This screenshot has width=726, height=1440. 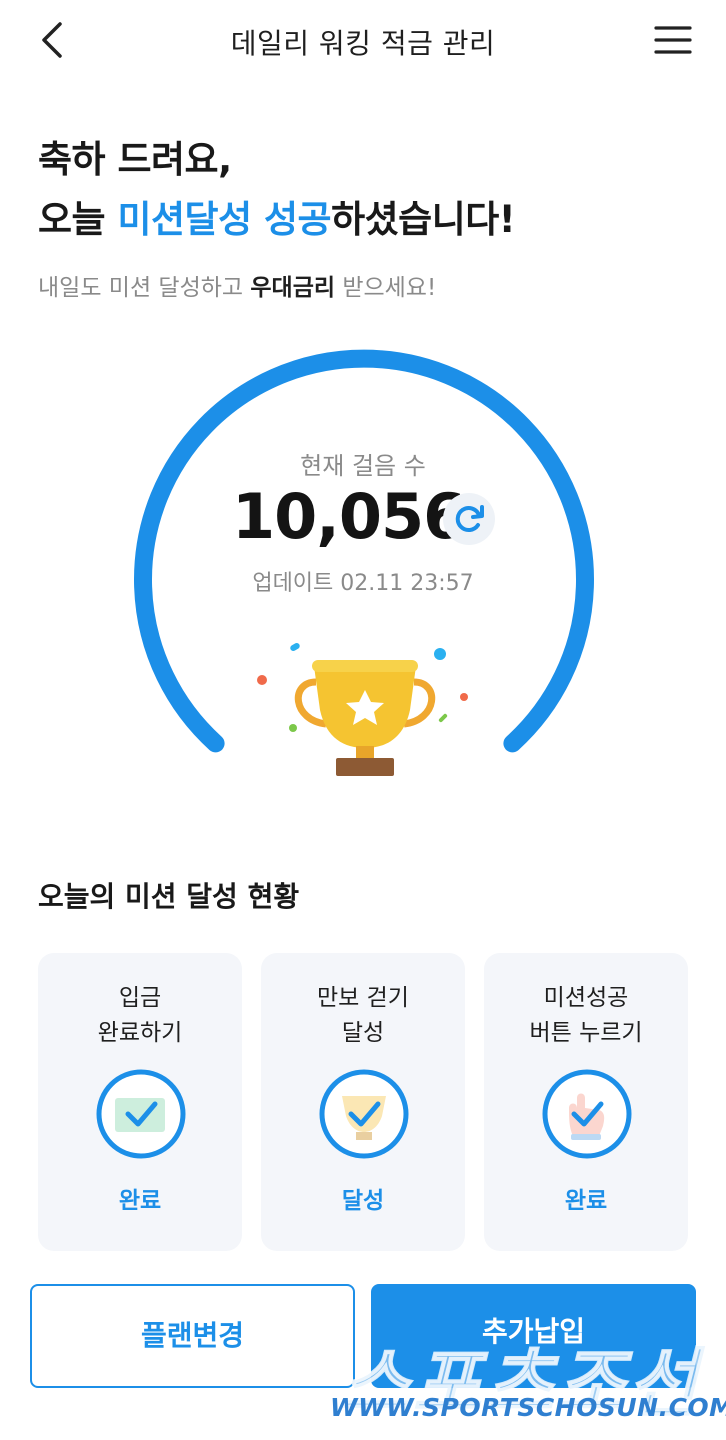 What do you see at coordinates (363, 466) in the screenshot?
I see `step-count-label: 현재 걸음 수` at bounding box center [363, 466].